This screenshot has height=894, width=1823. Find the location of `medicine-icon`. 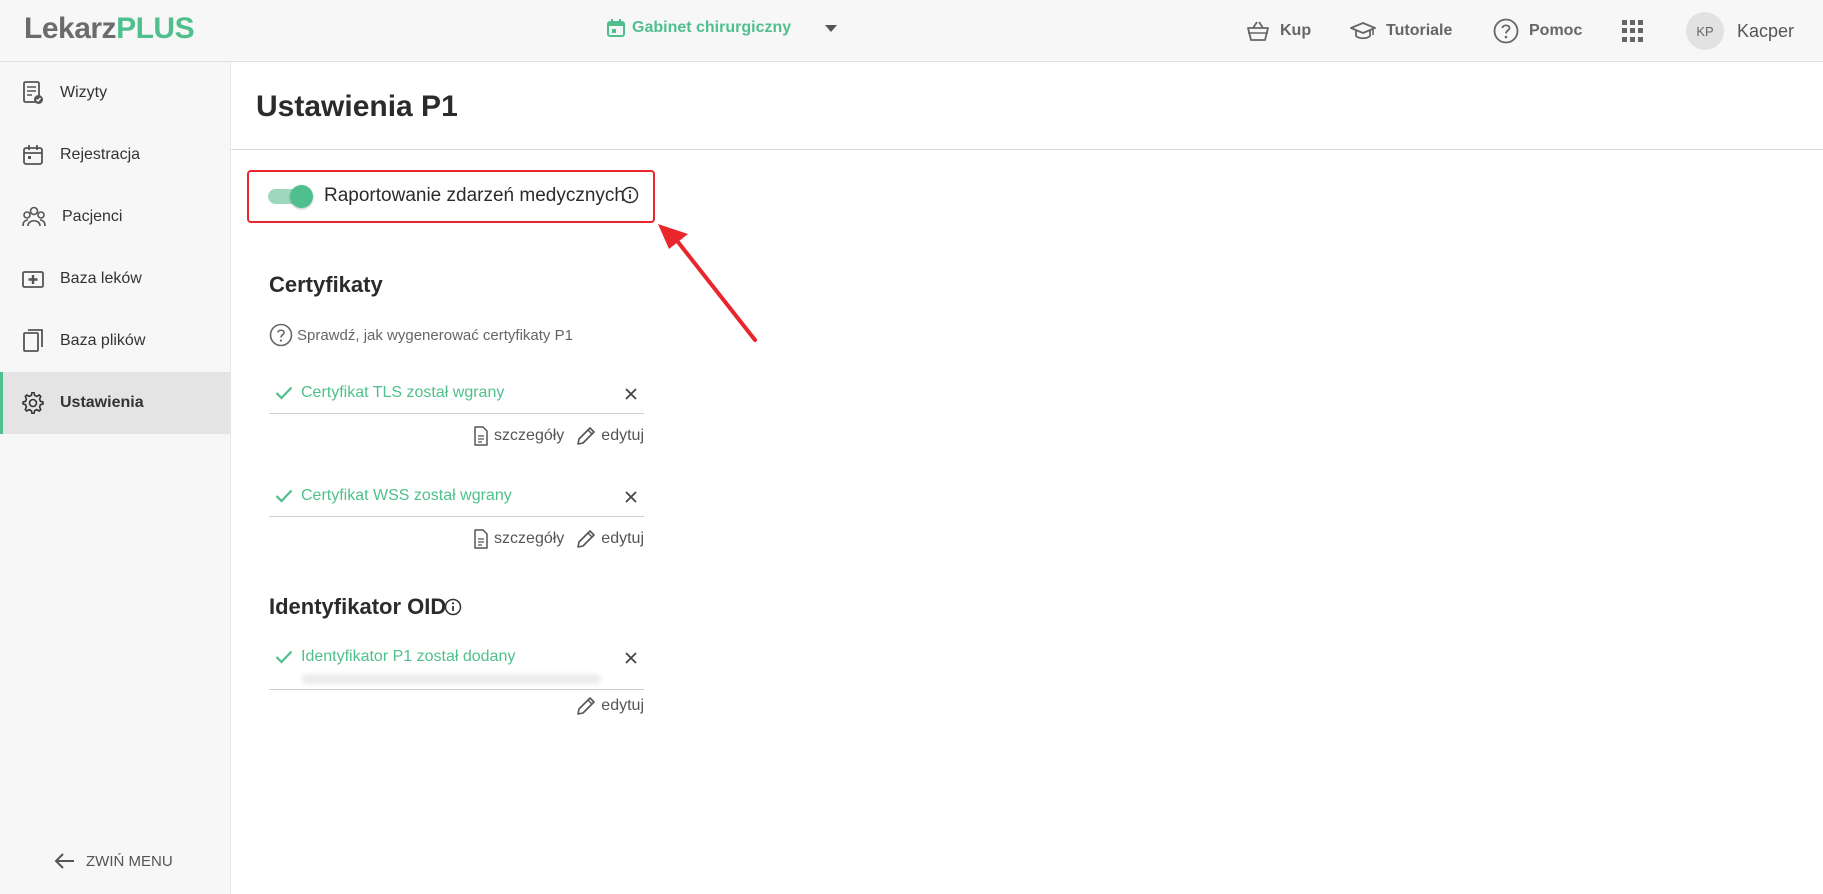

medicine-icon is located at coordinates (33, 279).